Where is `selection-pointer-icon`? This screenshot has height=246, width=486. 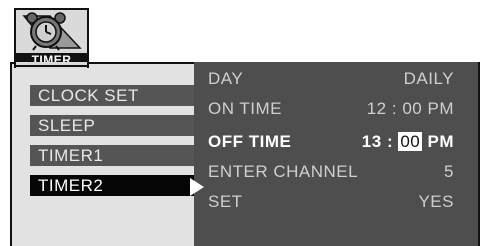
selection-pointer-icon is located at coordinates (197, 187).